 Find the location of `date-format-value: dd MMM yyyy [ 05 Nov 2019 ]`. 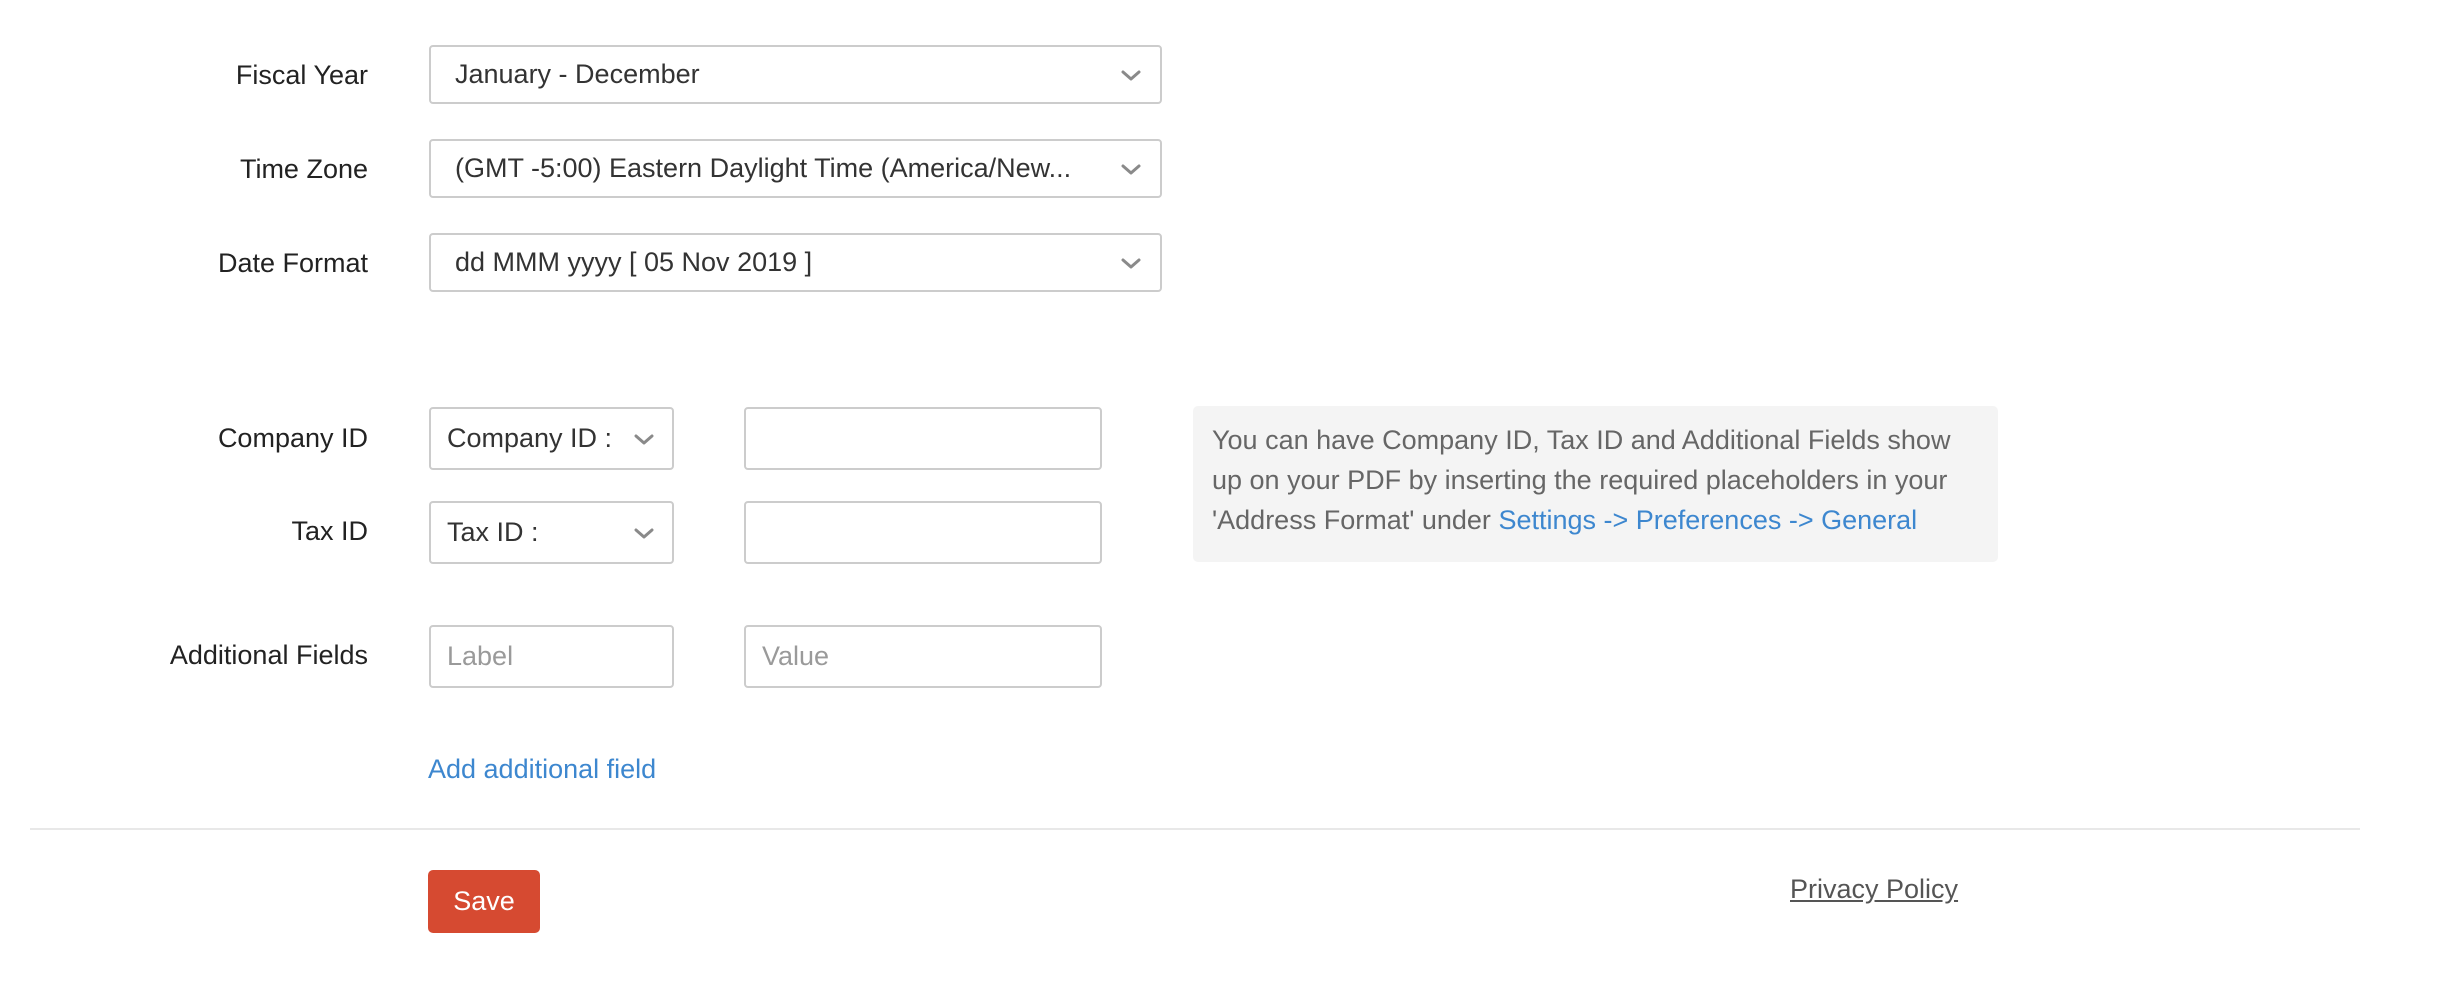

date-format-value: dd MMM yyyy [ 05 Nov 2019 ] is located at coordinates (634, 262).